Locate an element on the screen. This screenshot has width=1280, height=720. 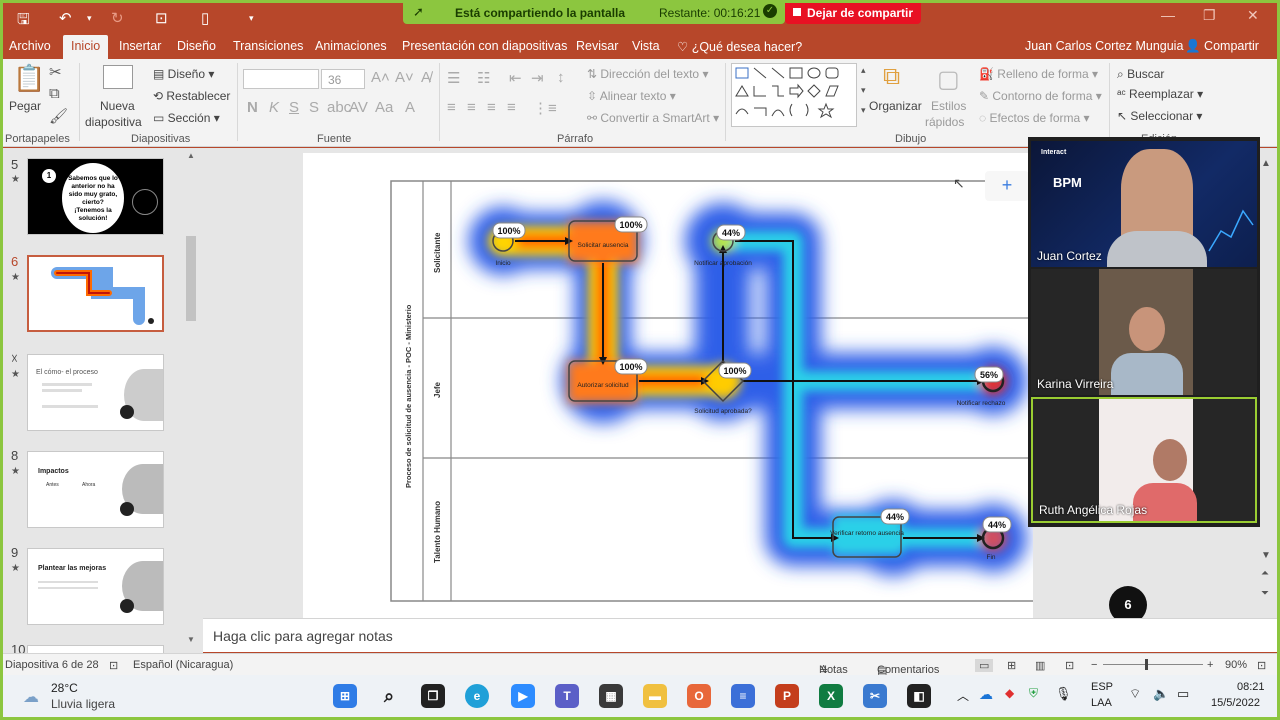
line-spacing-icon: ↕ is located at coordinates (561, 77).